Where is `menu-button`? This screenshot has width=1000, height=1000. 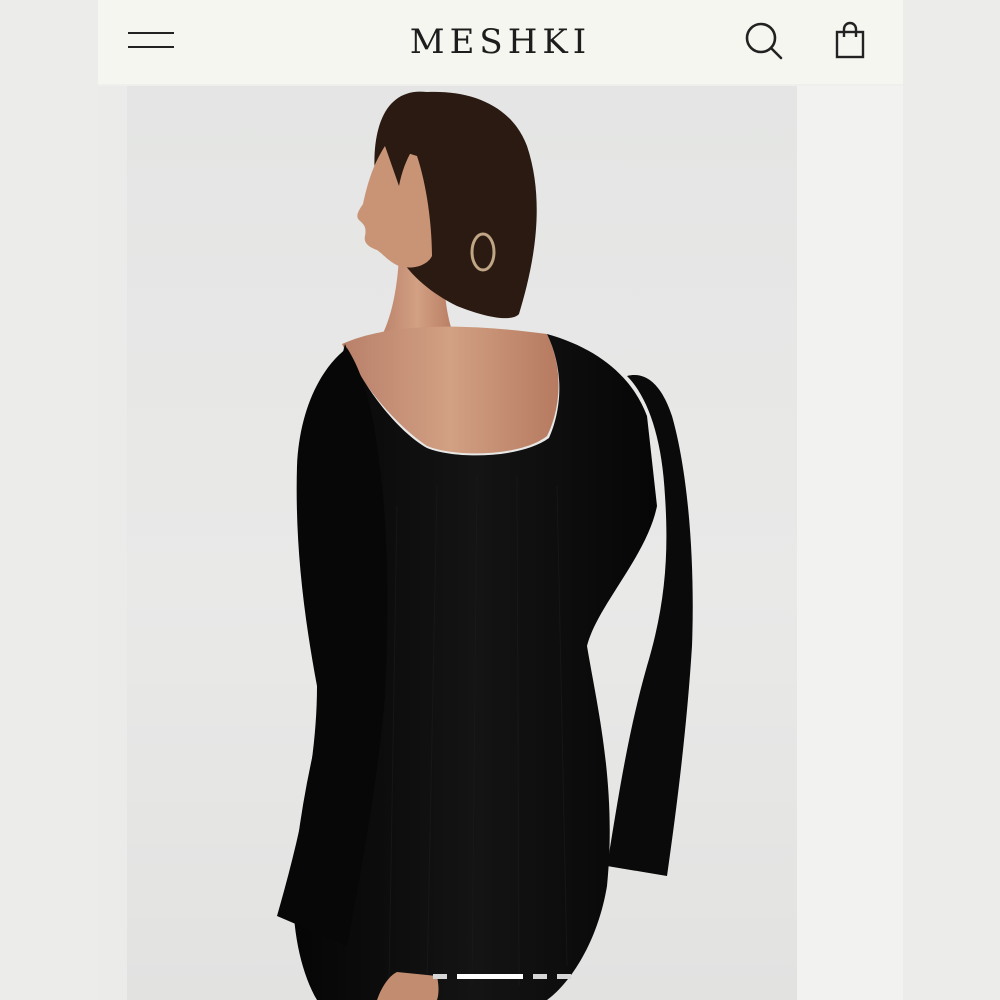
menu-button is located at coordinates (151, 41).